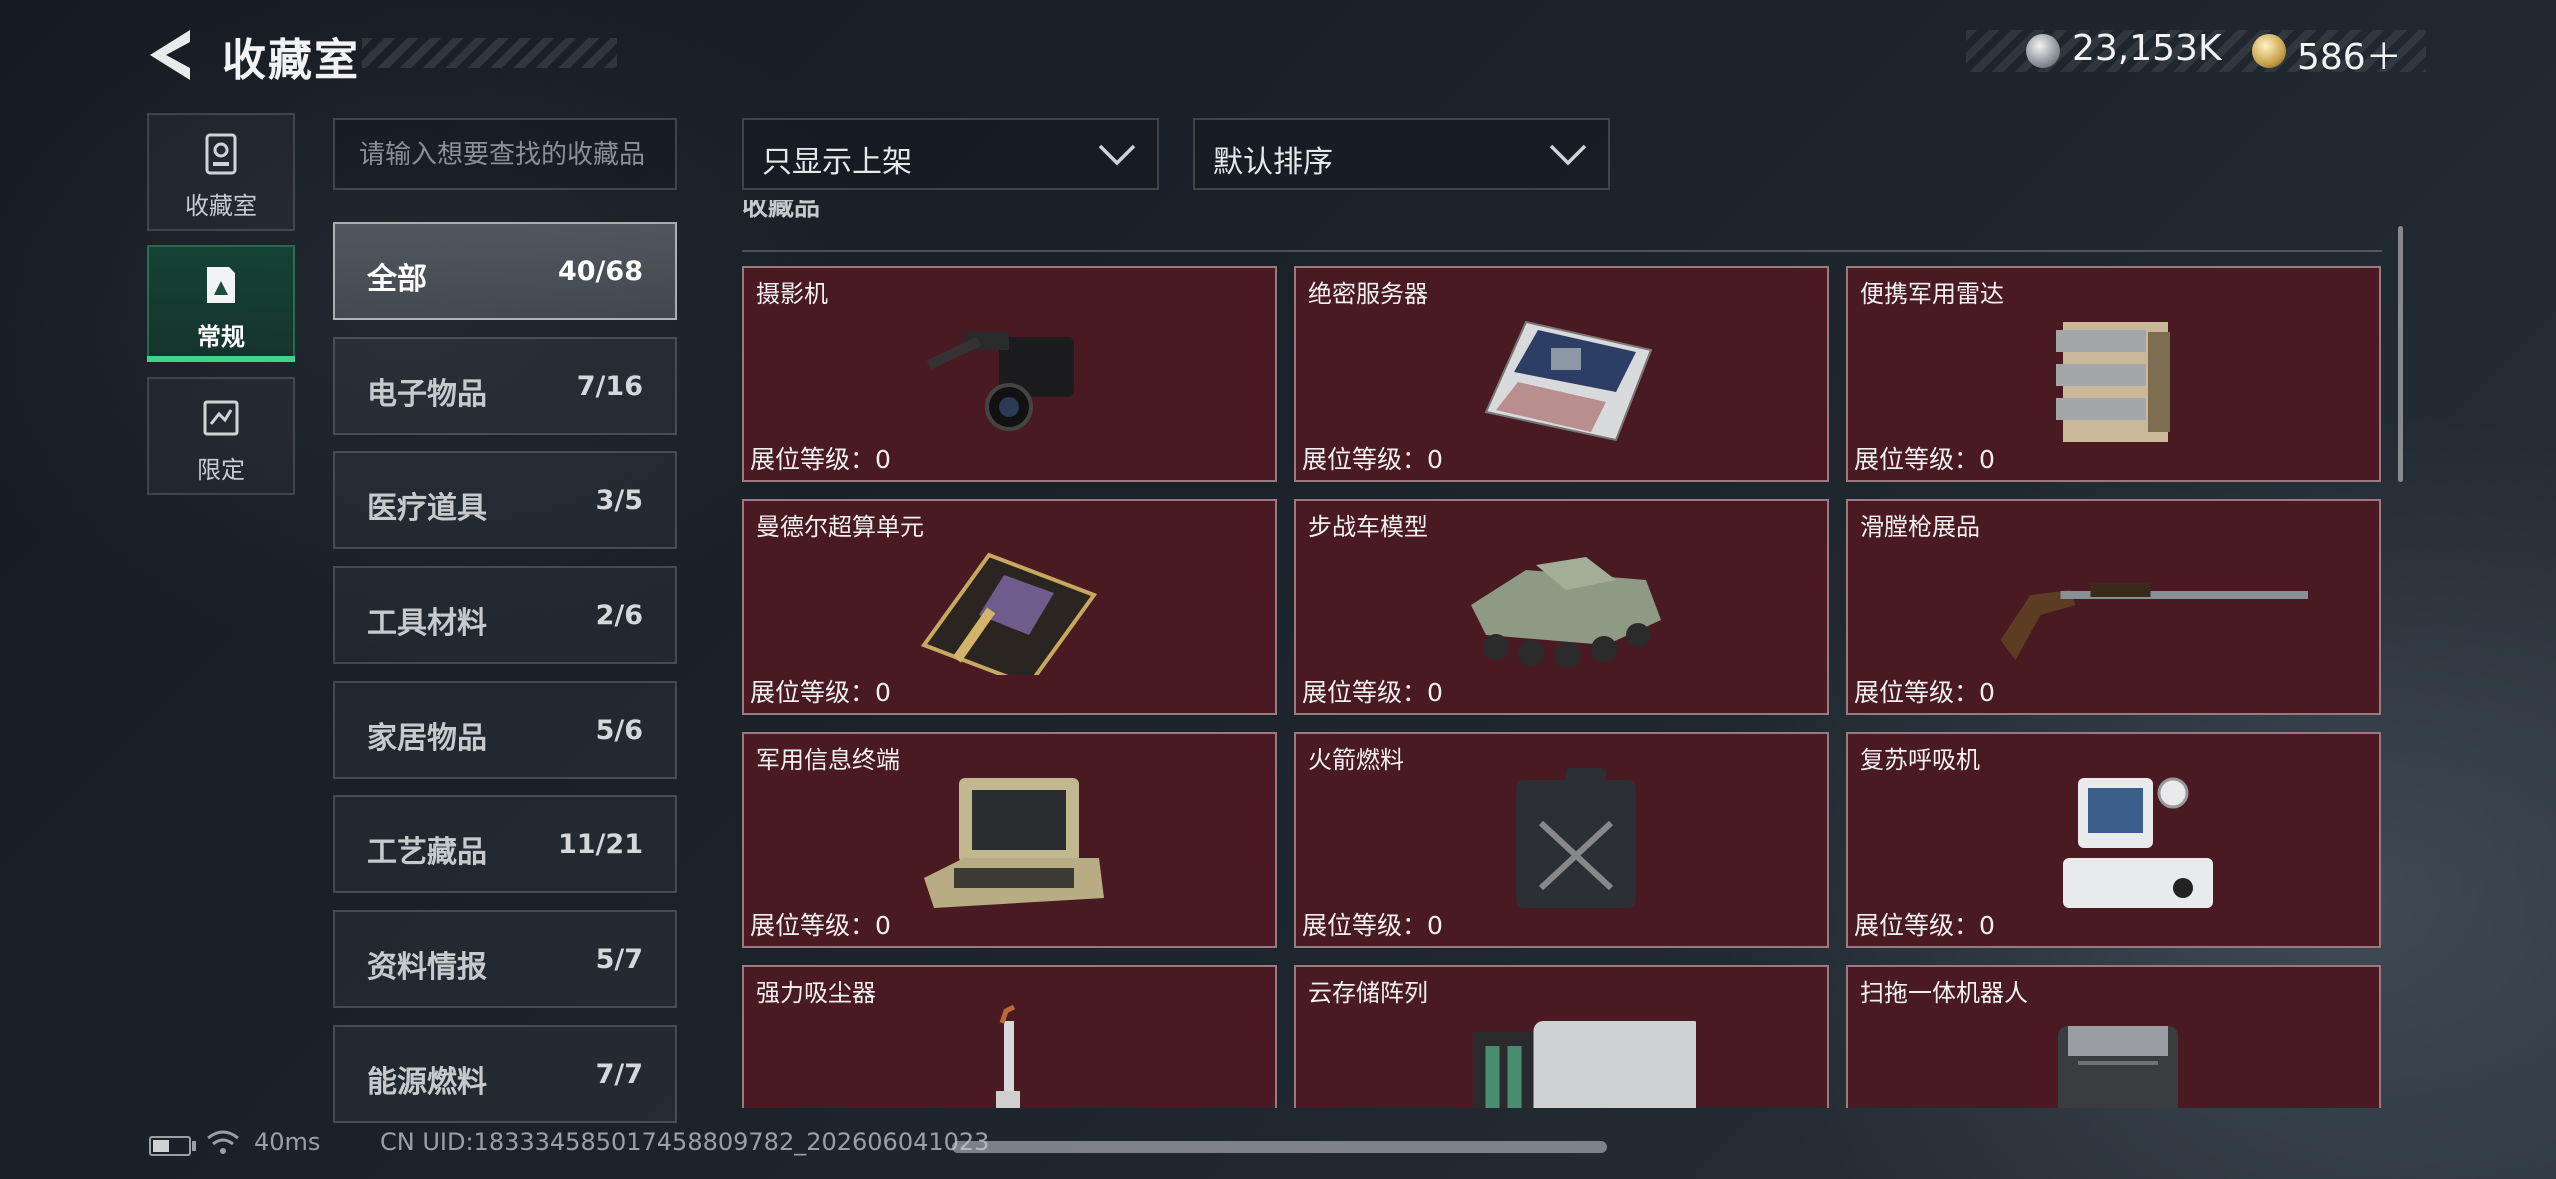  Describe the element at coordinates (600, 271) in the screenshot. I see `category-count: 40/68` at that location.